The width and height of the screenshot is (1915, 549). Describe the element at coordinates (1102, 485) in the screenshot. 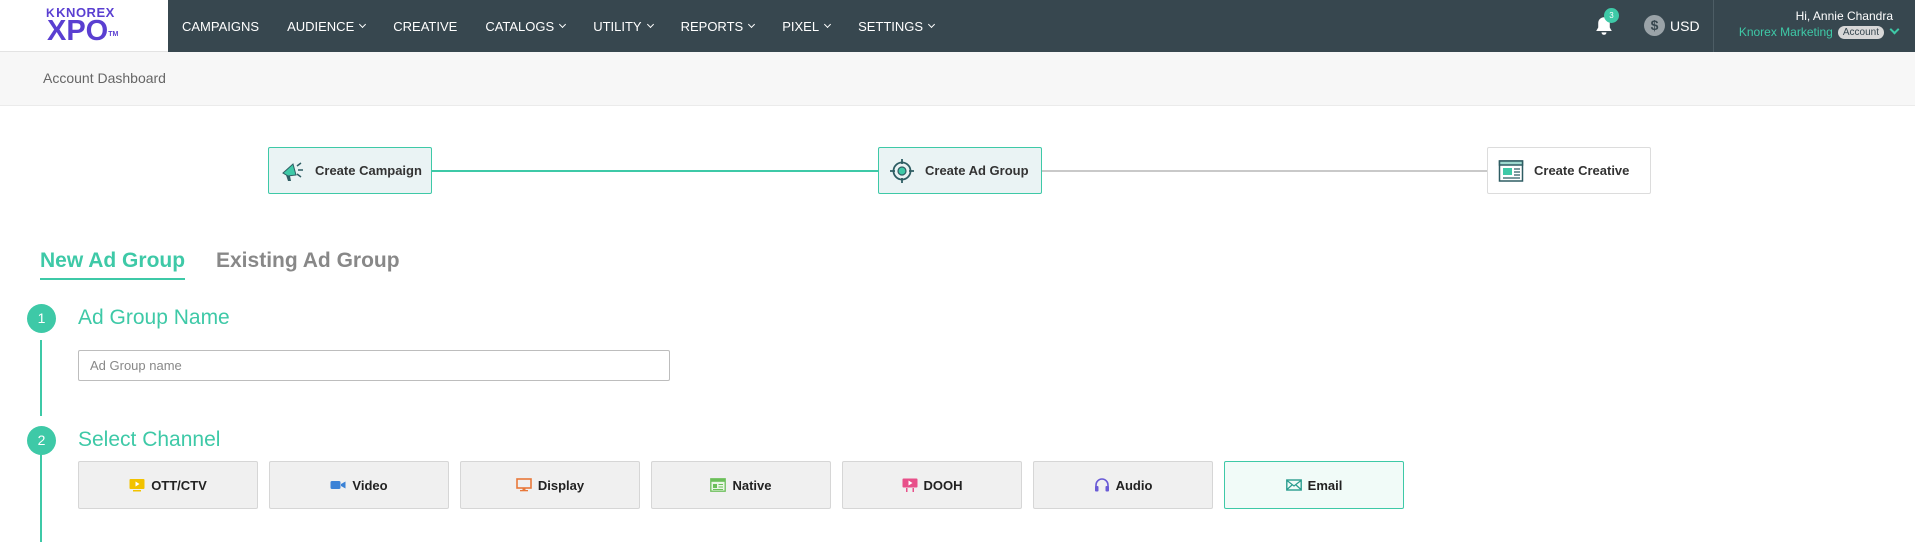

I see `headphones-icon` at that location.